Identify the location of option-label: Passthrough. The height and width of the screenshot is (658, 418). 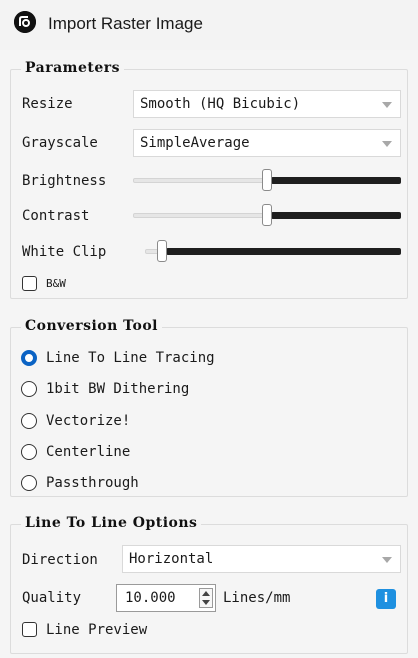
(92, 483).